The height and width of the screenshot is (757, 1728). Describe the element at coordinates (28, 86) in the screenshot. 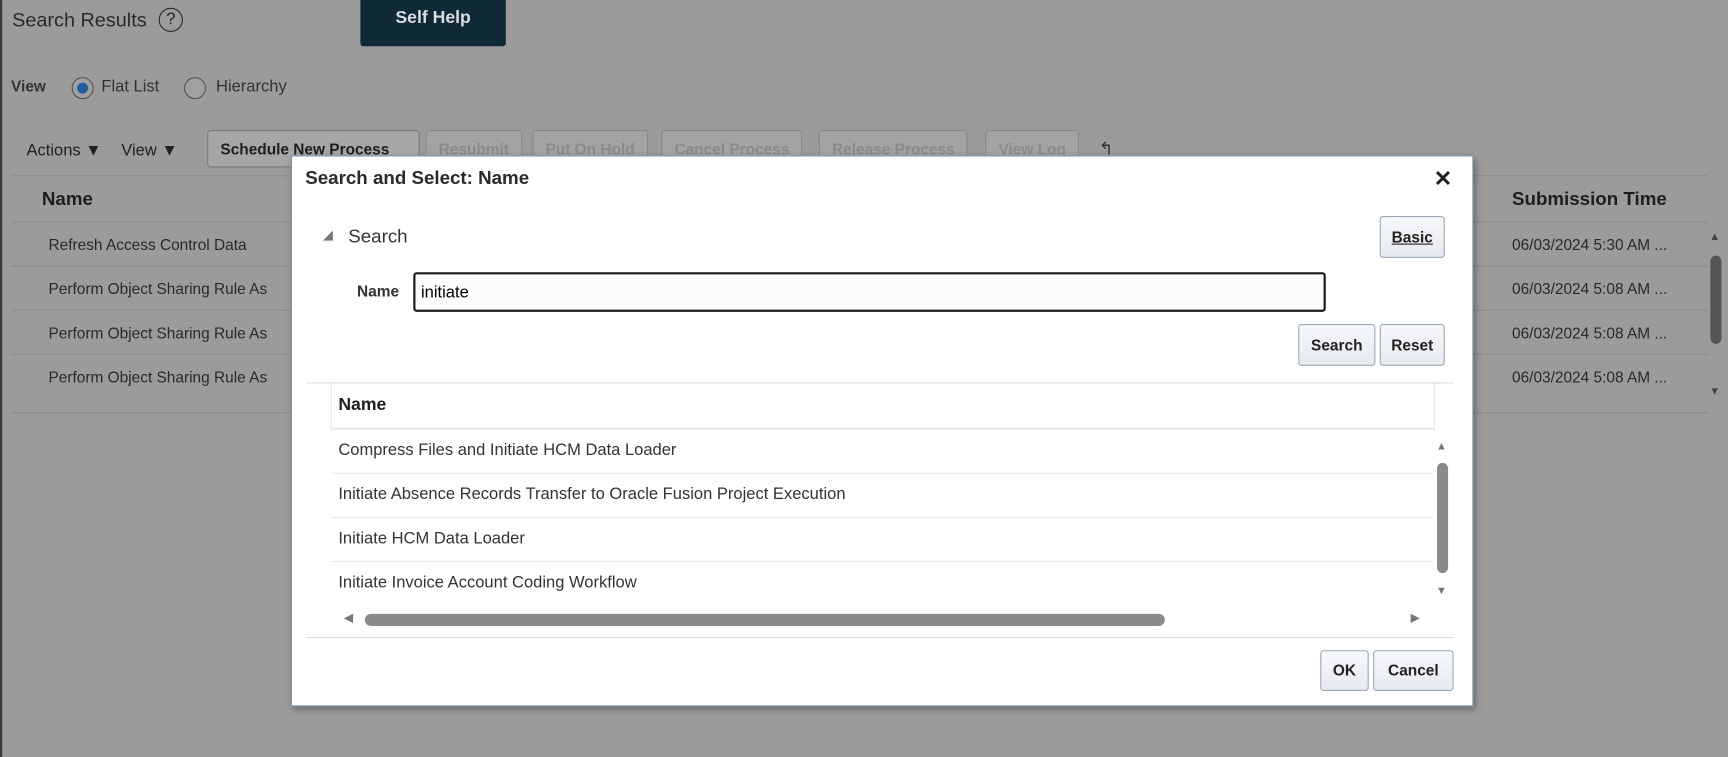

I see `view-label: View` at that location.